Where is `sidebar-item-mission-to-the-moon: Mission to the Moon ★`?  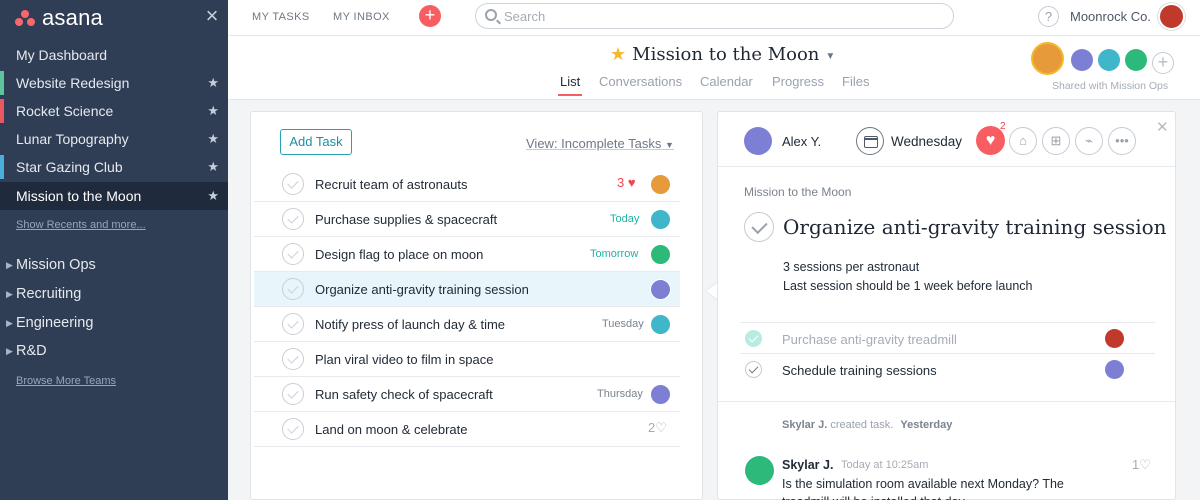 sidebar-item-mission-to-the-moon: Mission to the Moon ★ is located at coordinates (114, 196).